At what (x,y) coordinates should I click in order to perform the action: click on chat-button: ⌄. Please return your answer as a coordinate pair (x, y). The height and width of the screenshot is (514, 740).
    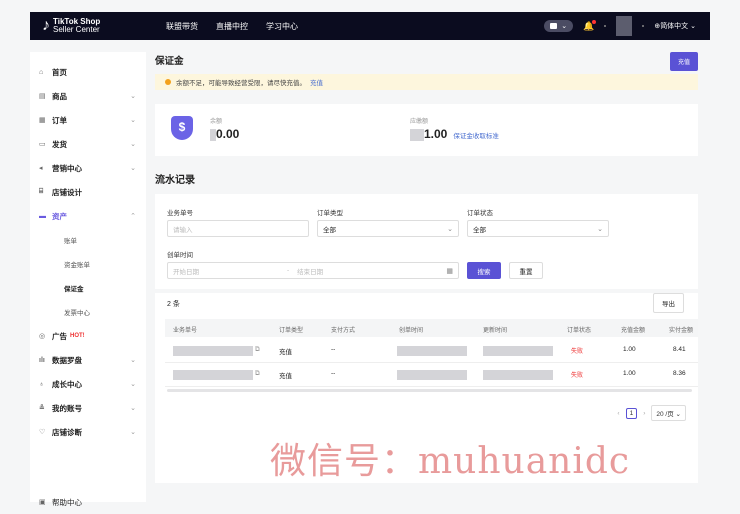
    Looking at the image, I should click on (559, 26).